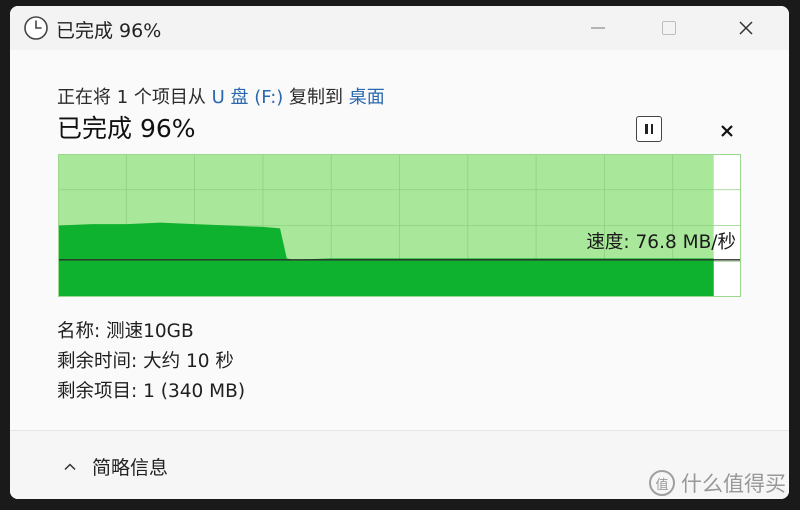 Image resolution: width=800 pixels, height=510 pixels. What do you see at coordinates (130, 468) in the screenshot?
I see `less-details-label: 简略信息` at bounding box center [130, 468].